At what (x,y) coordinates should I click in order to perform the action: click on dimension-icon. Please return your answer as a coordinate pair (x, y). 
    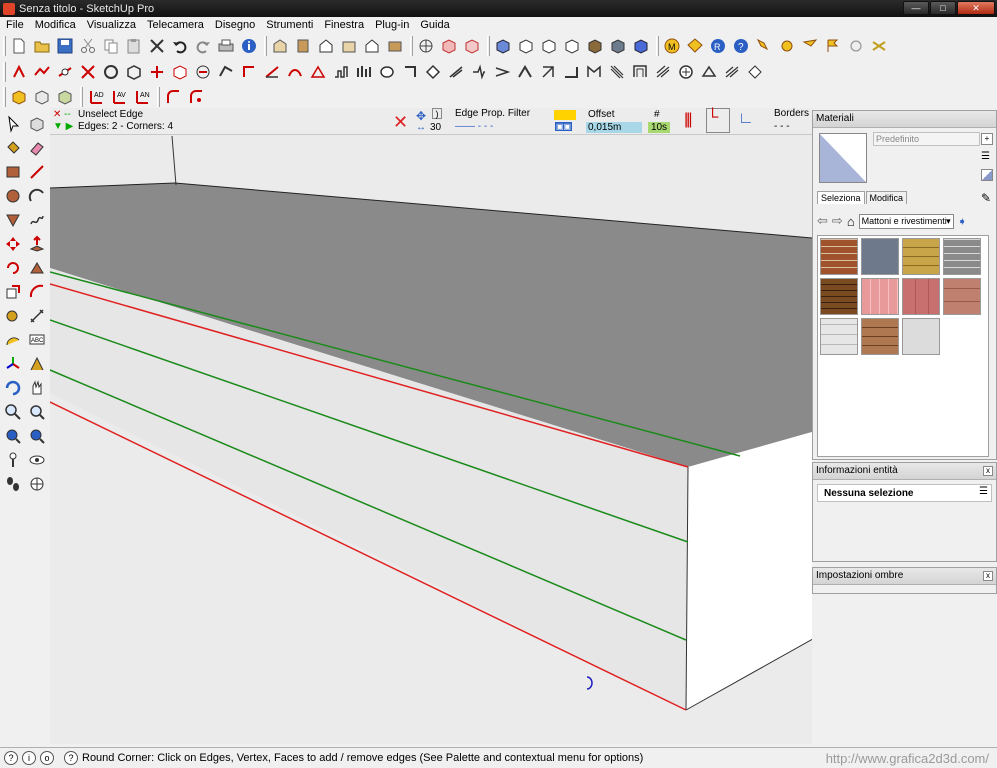
    Looking at the image, I should click on (37, 316).